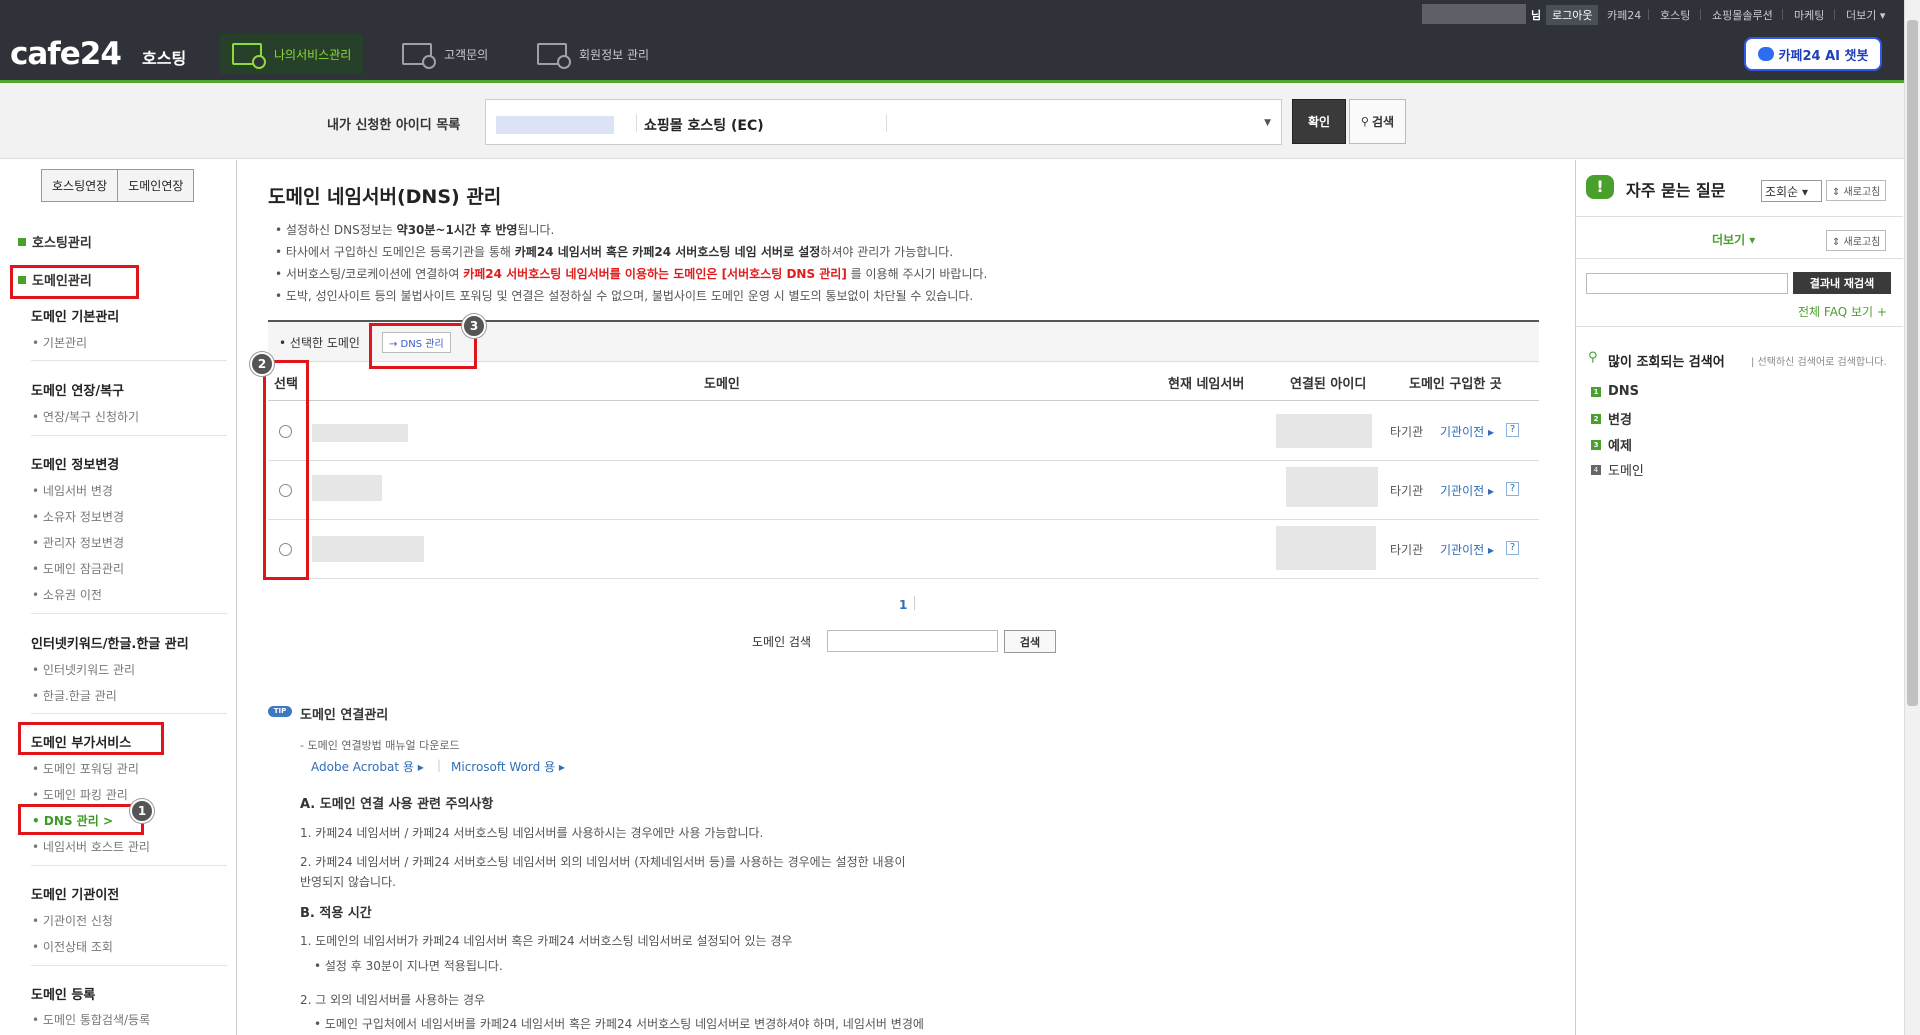 Image resolution: width=1920 pixels, height=1035 pixels. Describe the element at coordinates (63, 993) in the screenshot. I see `group-register: 도메인 등록` at that location.